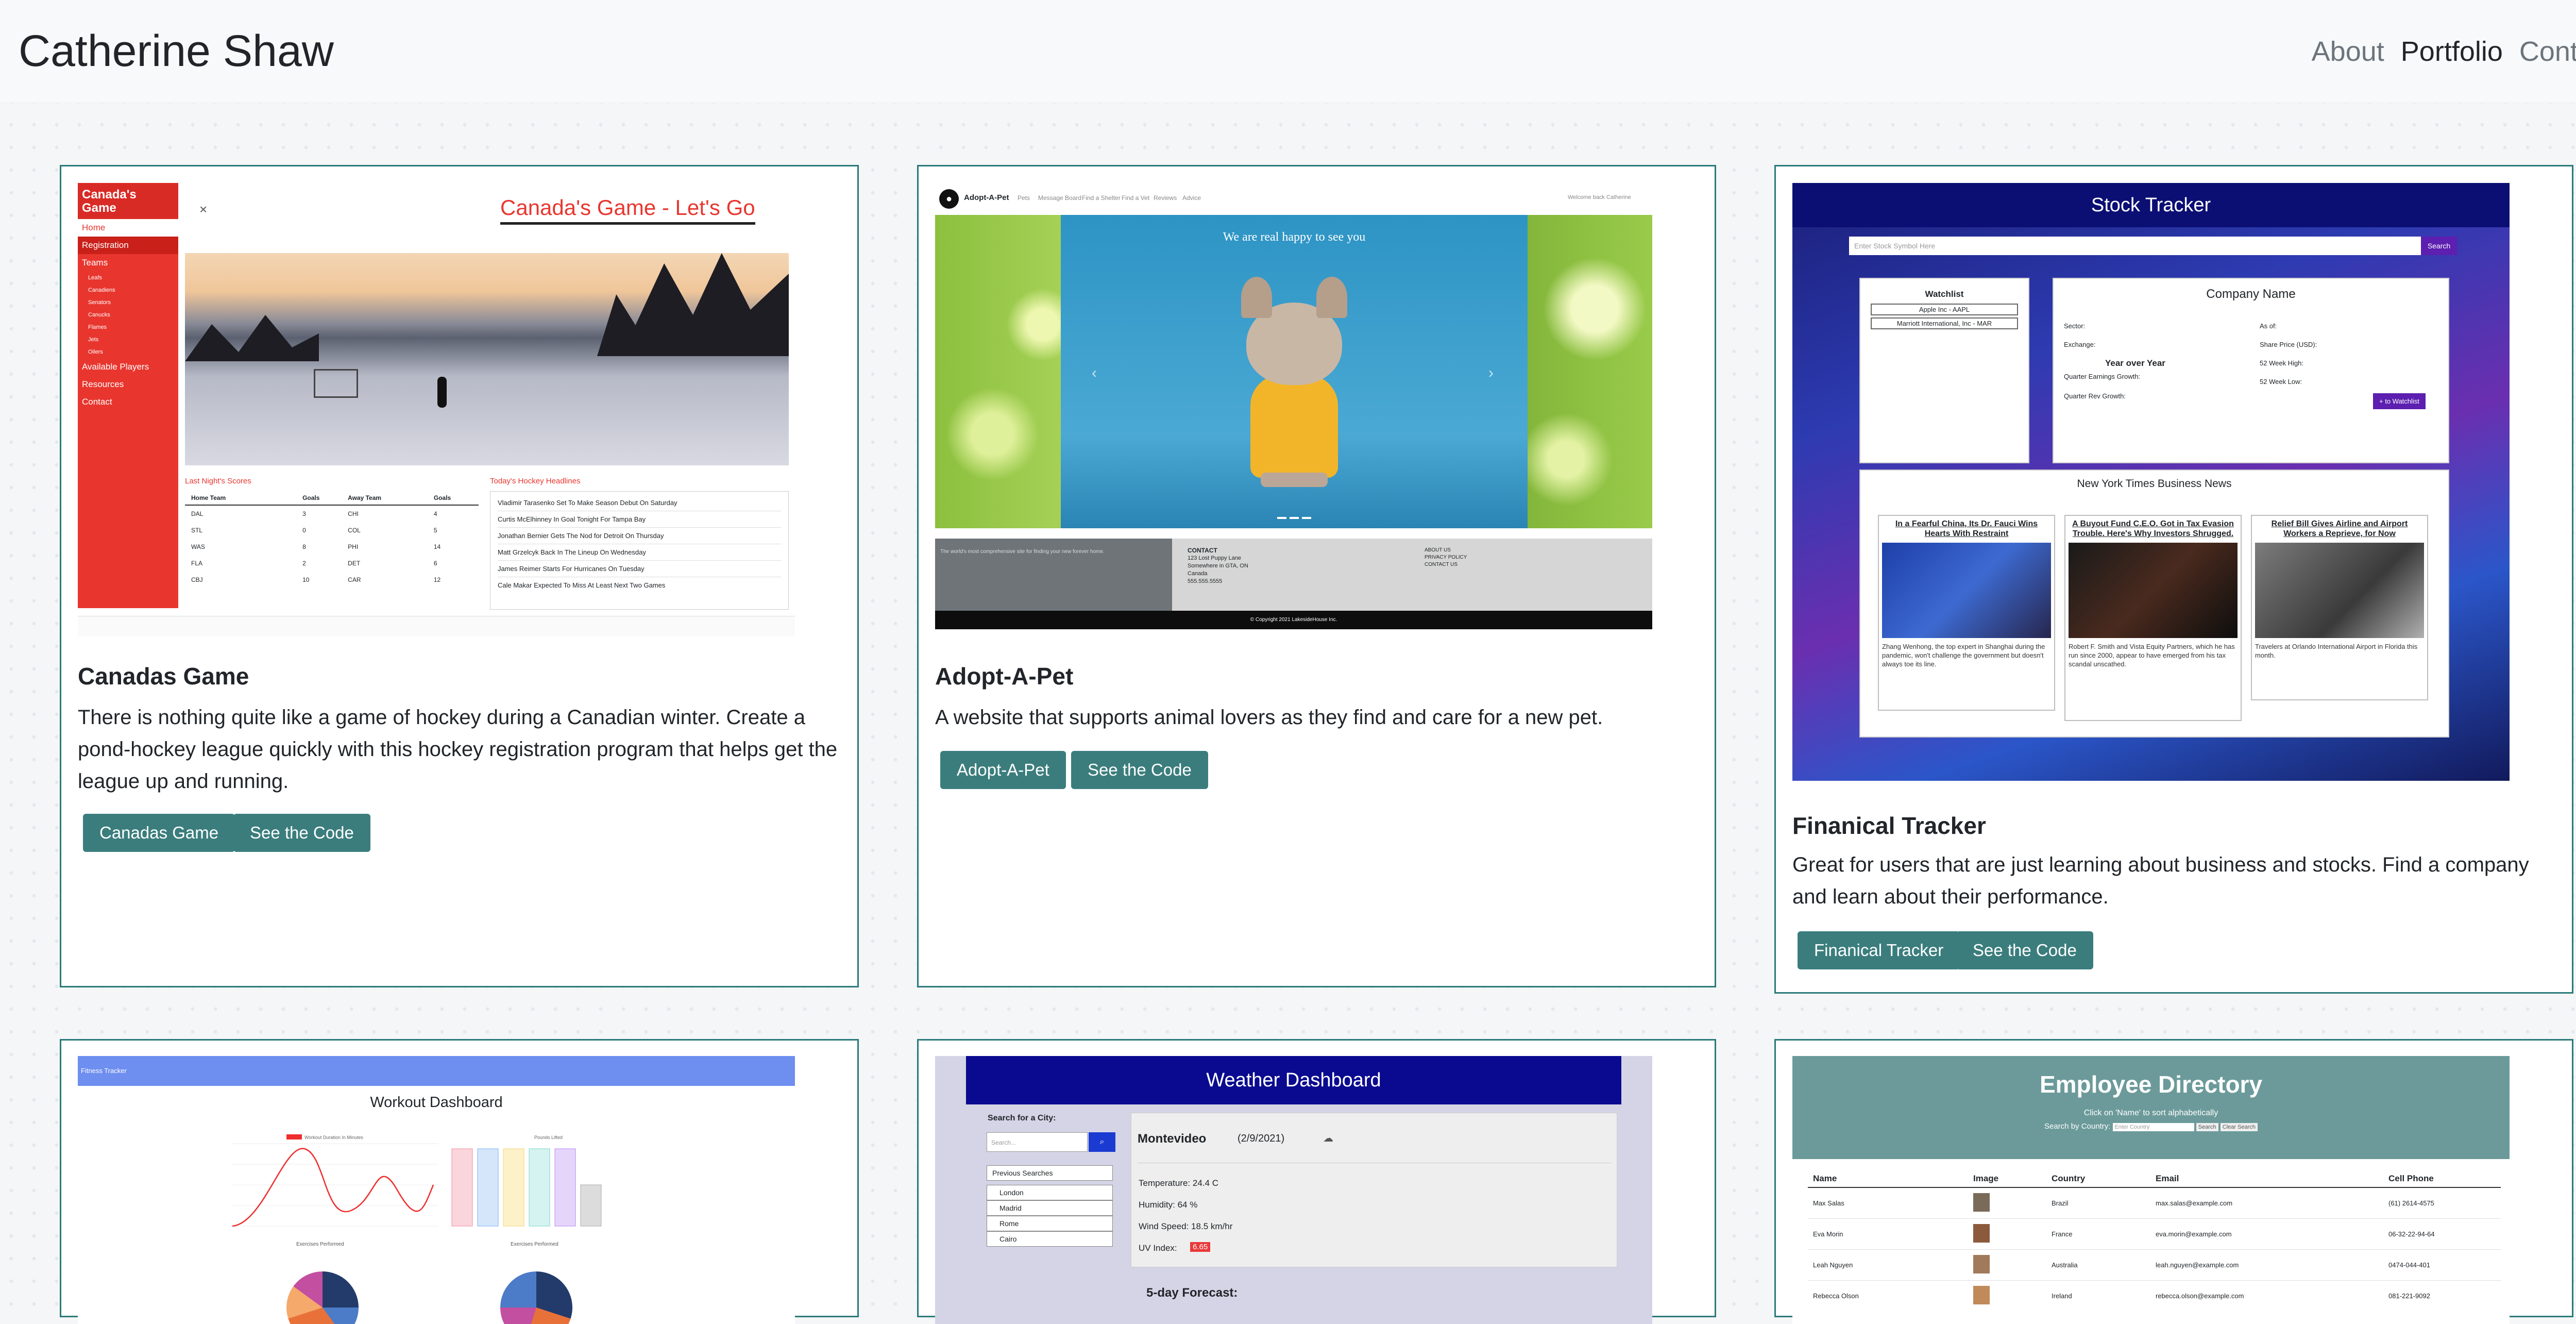 This screenshot has height=1324, width=2576. I want to click on demo-button: Finanical Tracker, so click(1879, 950).